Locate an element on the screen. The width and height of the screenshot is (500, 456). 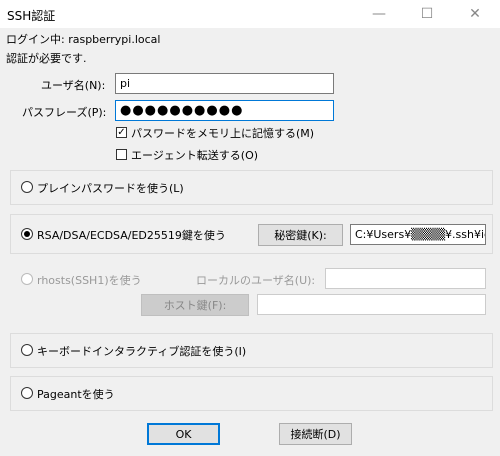
agent-forward-label: エージェント転送する(O) is located at coordinates (195, 155).